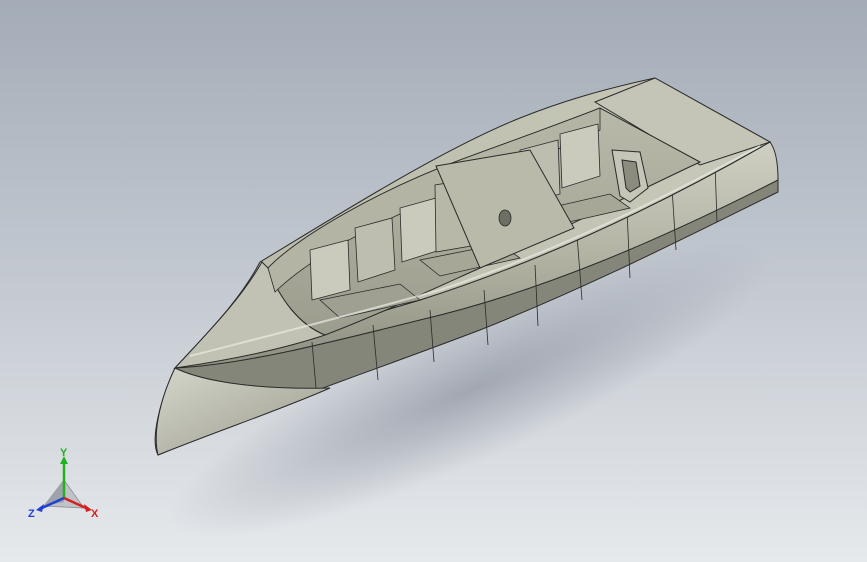  Describe the element at coordinates (505, 218) in the screenshot. I see `bulkhead-hole` at that location.